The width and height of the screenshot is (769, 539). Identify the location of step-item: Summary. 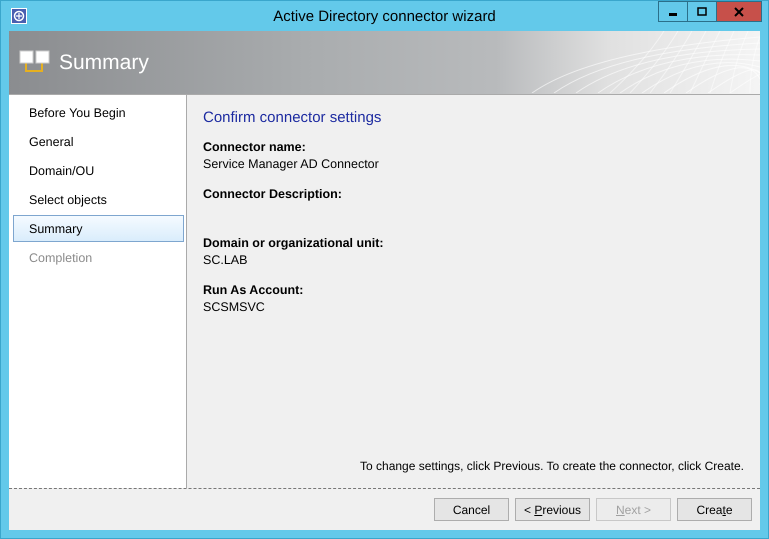
(98, 228).